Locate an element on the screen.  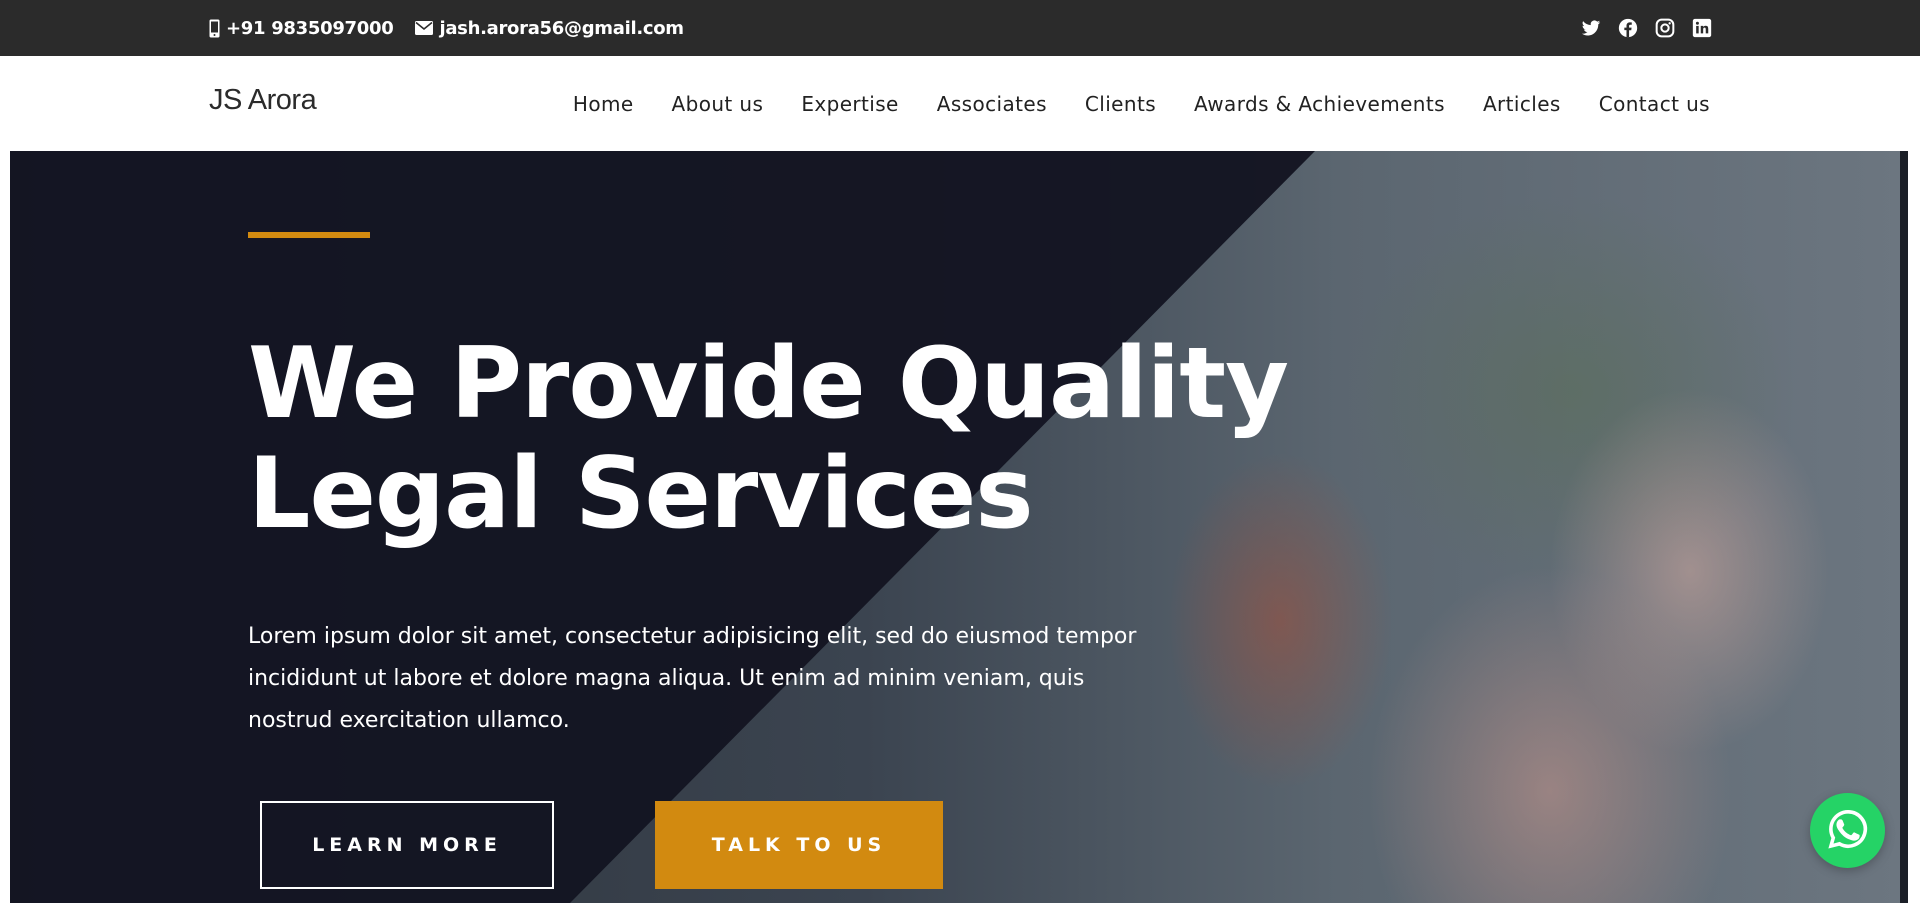
hero-title-line-2: Legal Services is located at coordinates (641, 494).